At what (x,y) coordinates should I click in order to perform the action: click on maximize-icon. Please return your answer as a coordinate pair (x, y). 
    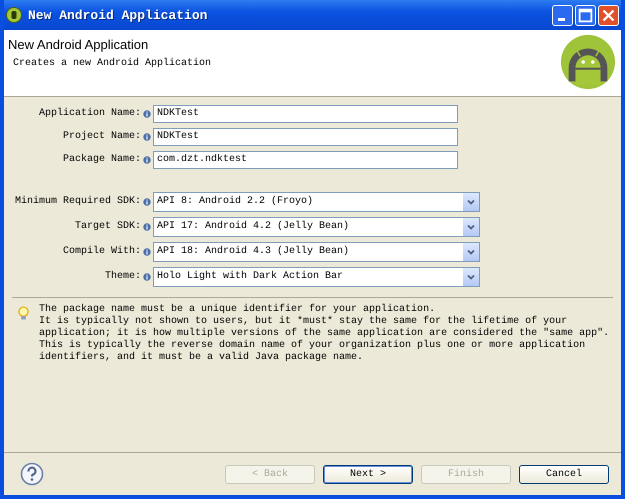
    Looking at the image, I should click on (585, 15).